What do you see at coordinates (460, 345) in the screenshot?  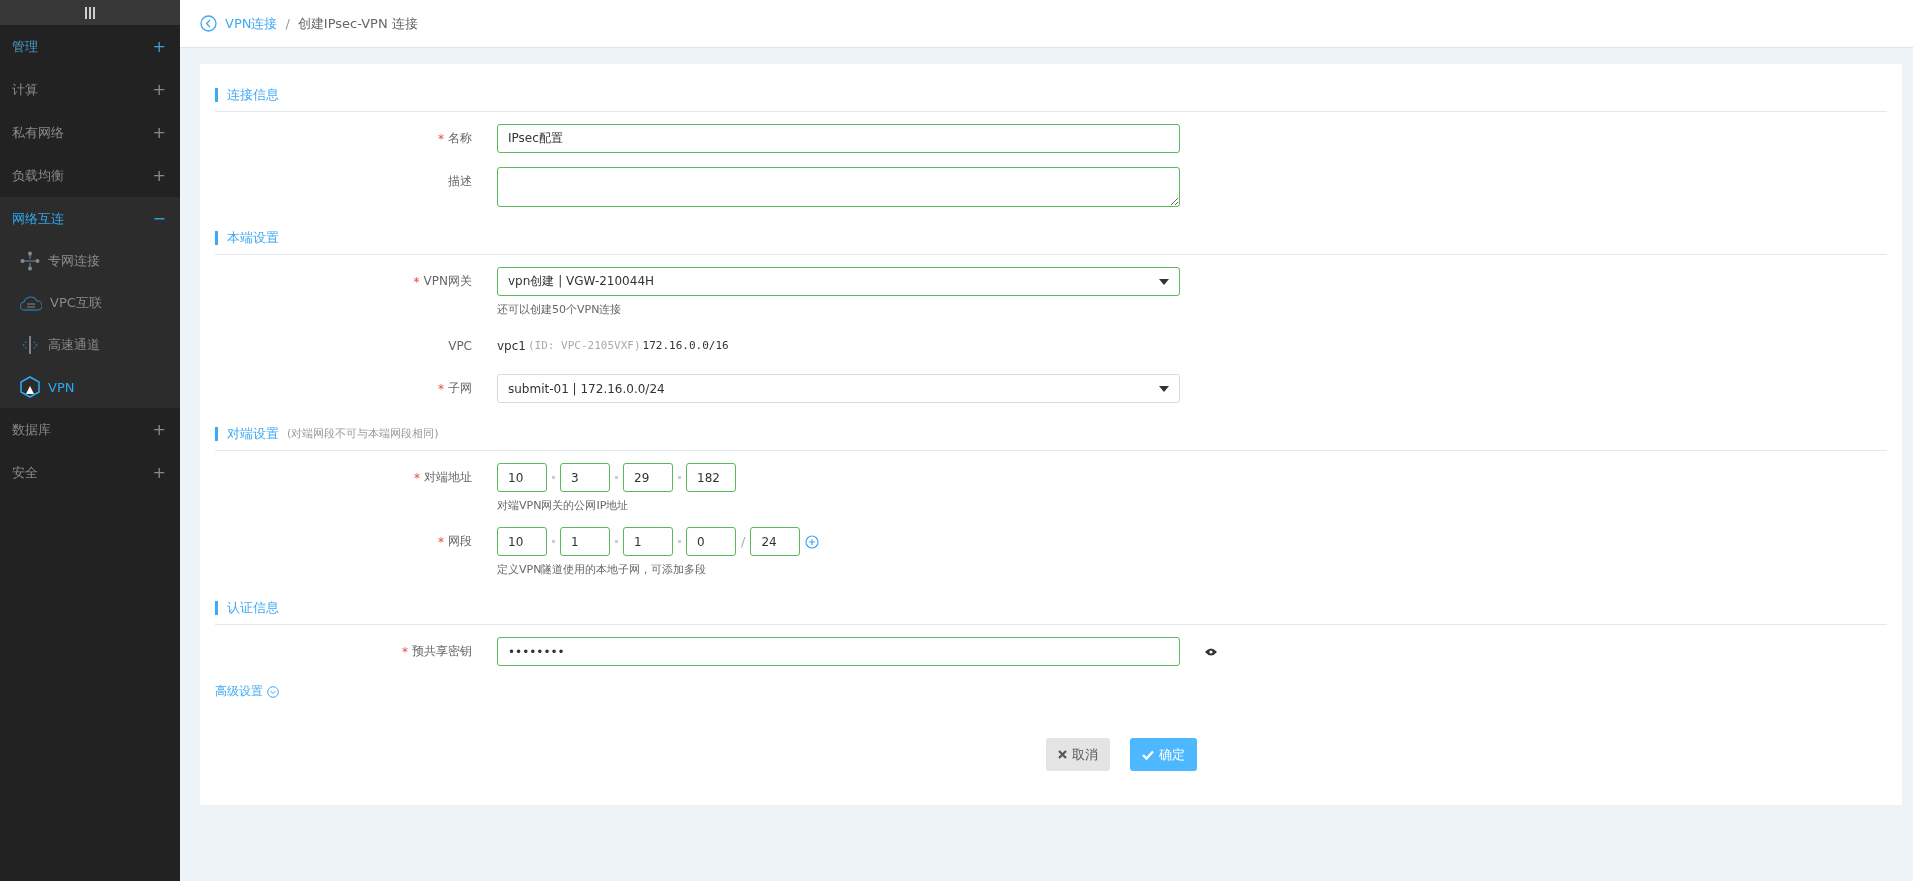 I see `field-label: VPC` at bounding box center [460, 345].